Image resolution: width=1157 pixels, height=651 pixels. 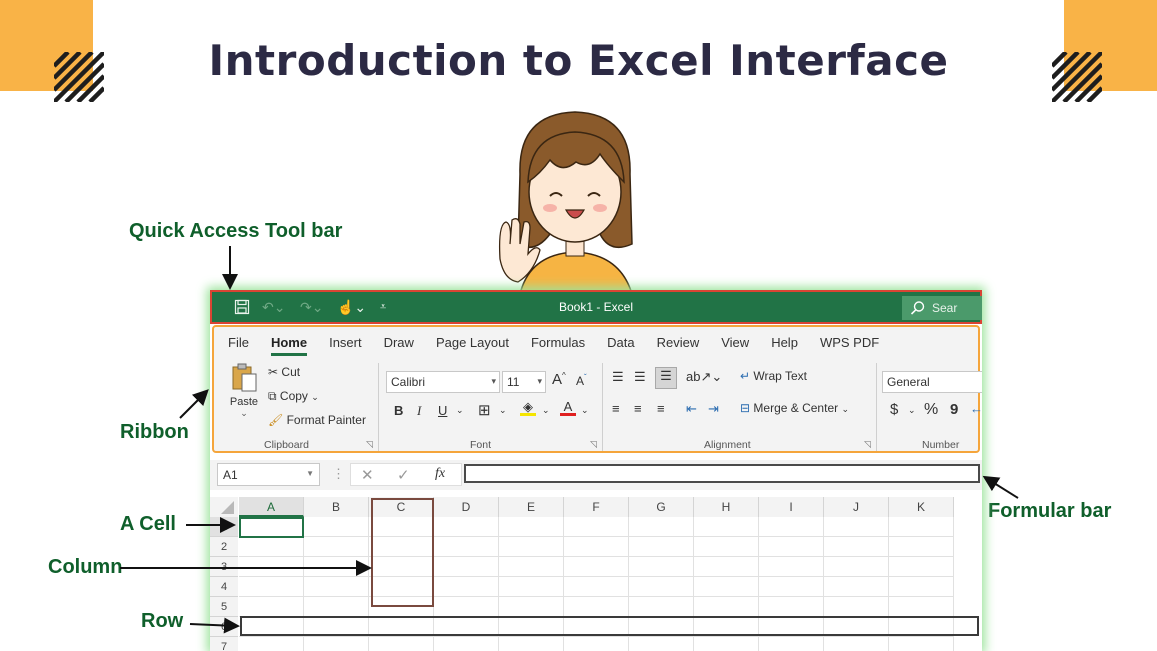 I want to click on cell-j5, so click(x=856, y=607).